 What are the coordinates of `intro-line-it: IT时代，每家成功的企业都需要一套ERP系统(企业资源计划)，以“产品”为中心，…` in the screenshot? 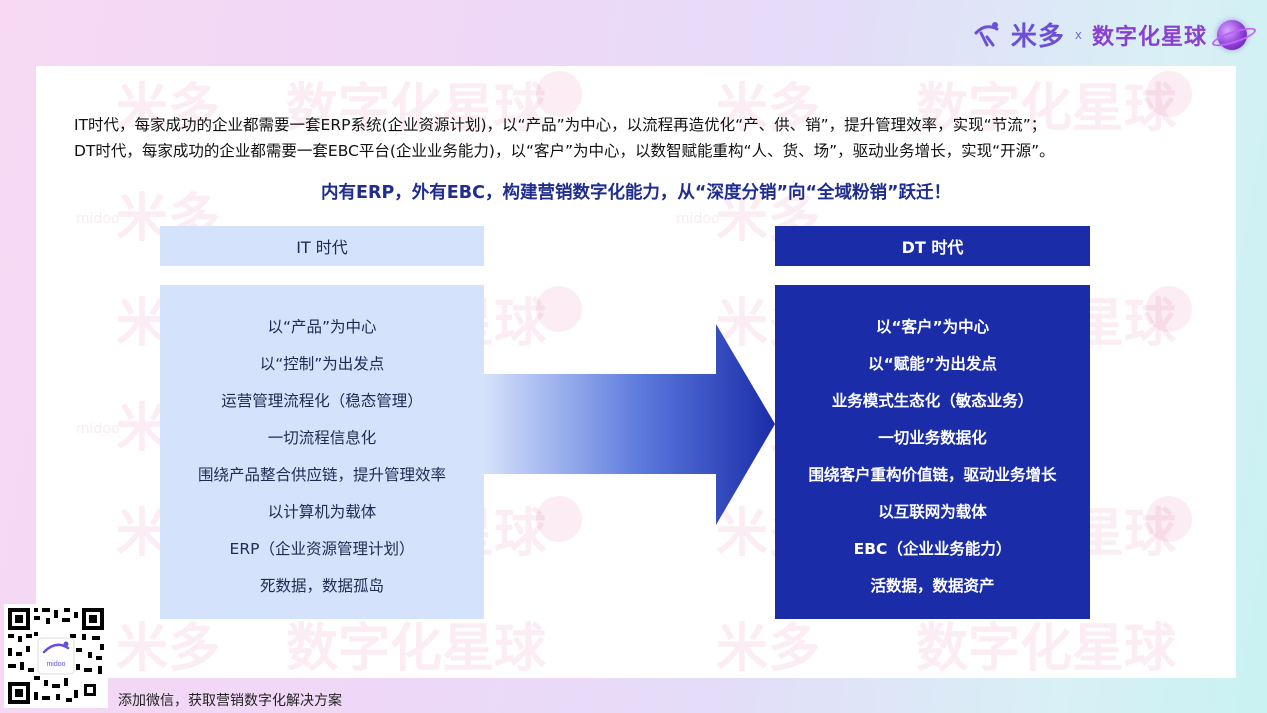 It's located at (560, 125).